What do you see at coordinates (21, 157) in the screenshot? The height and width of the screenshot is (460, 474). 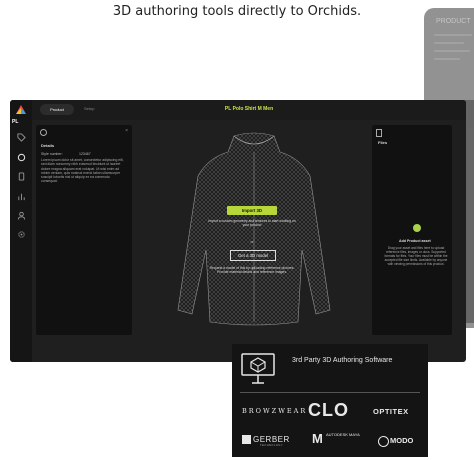 I see `sliders-icon` at bounding box center [21, 157].